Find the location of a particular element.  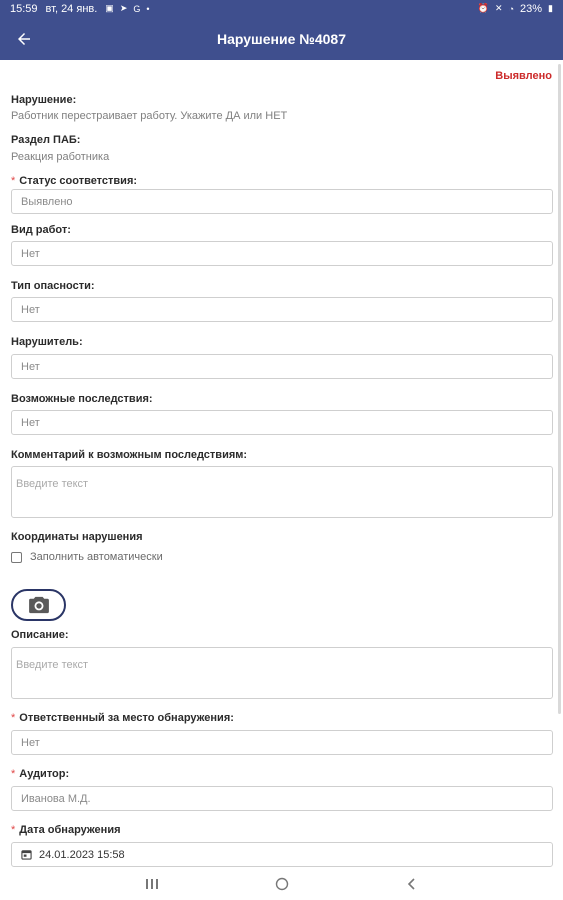

back-button is located at coordinates (24, 38).